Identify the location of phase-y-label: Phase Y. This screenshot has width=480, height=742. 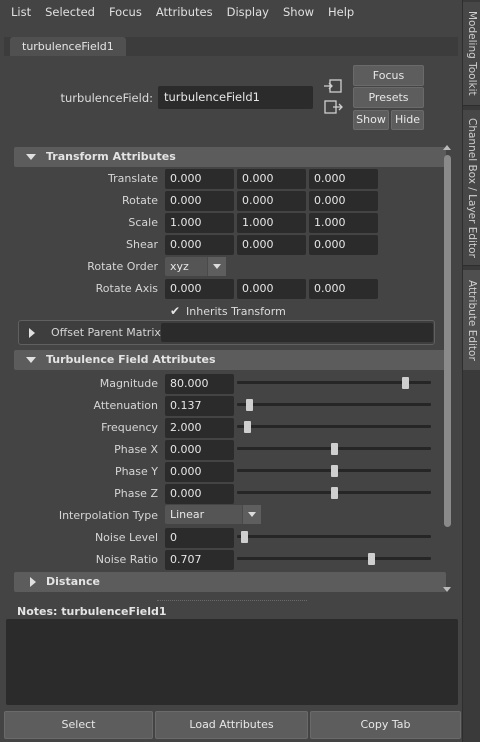
(136, 471).